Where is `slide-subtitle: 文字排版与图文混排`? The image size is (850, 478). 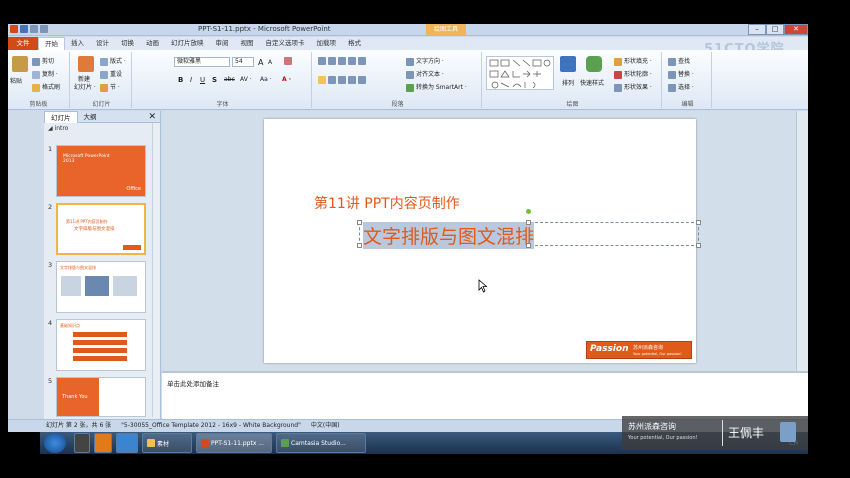
slide-subtitle: 文字排版与图文混排 is located at coordinates (449, 235).